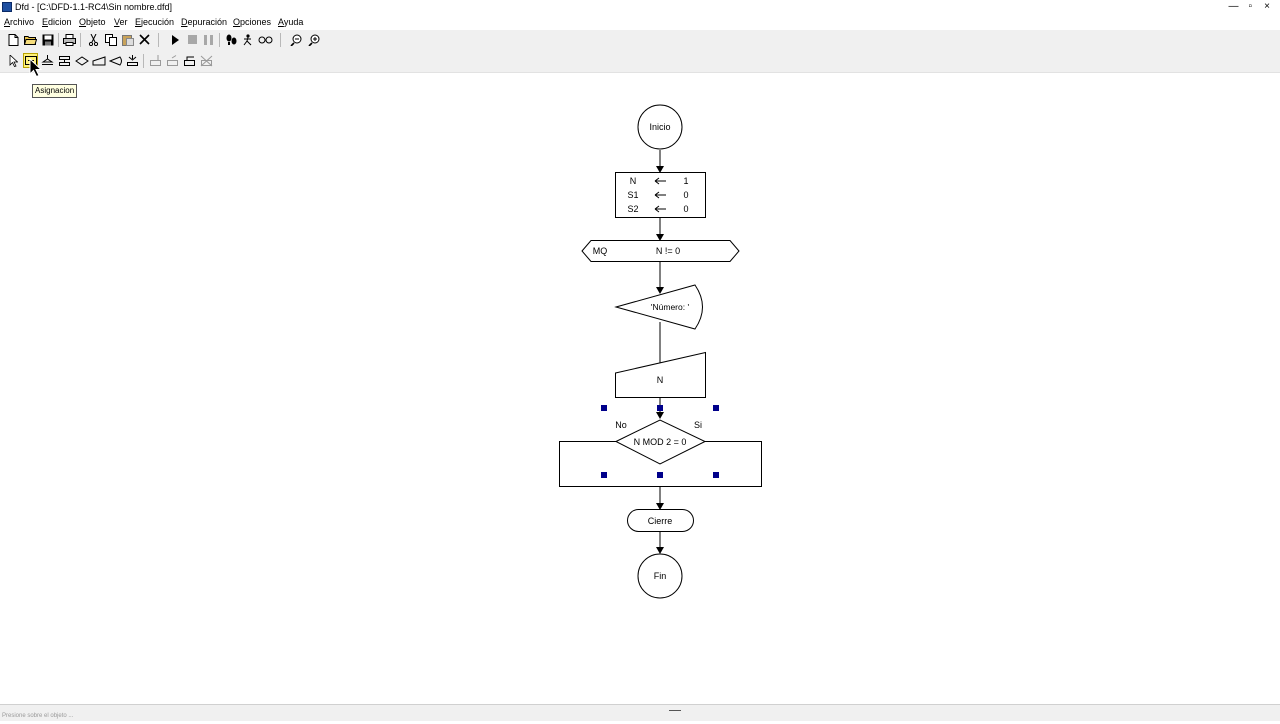 The image size is (1280, 724). What do you see at coordinates (668, 251) in the screenshot?
I see `while-condition: N != 0` at bounding box center [668, 251].